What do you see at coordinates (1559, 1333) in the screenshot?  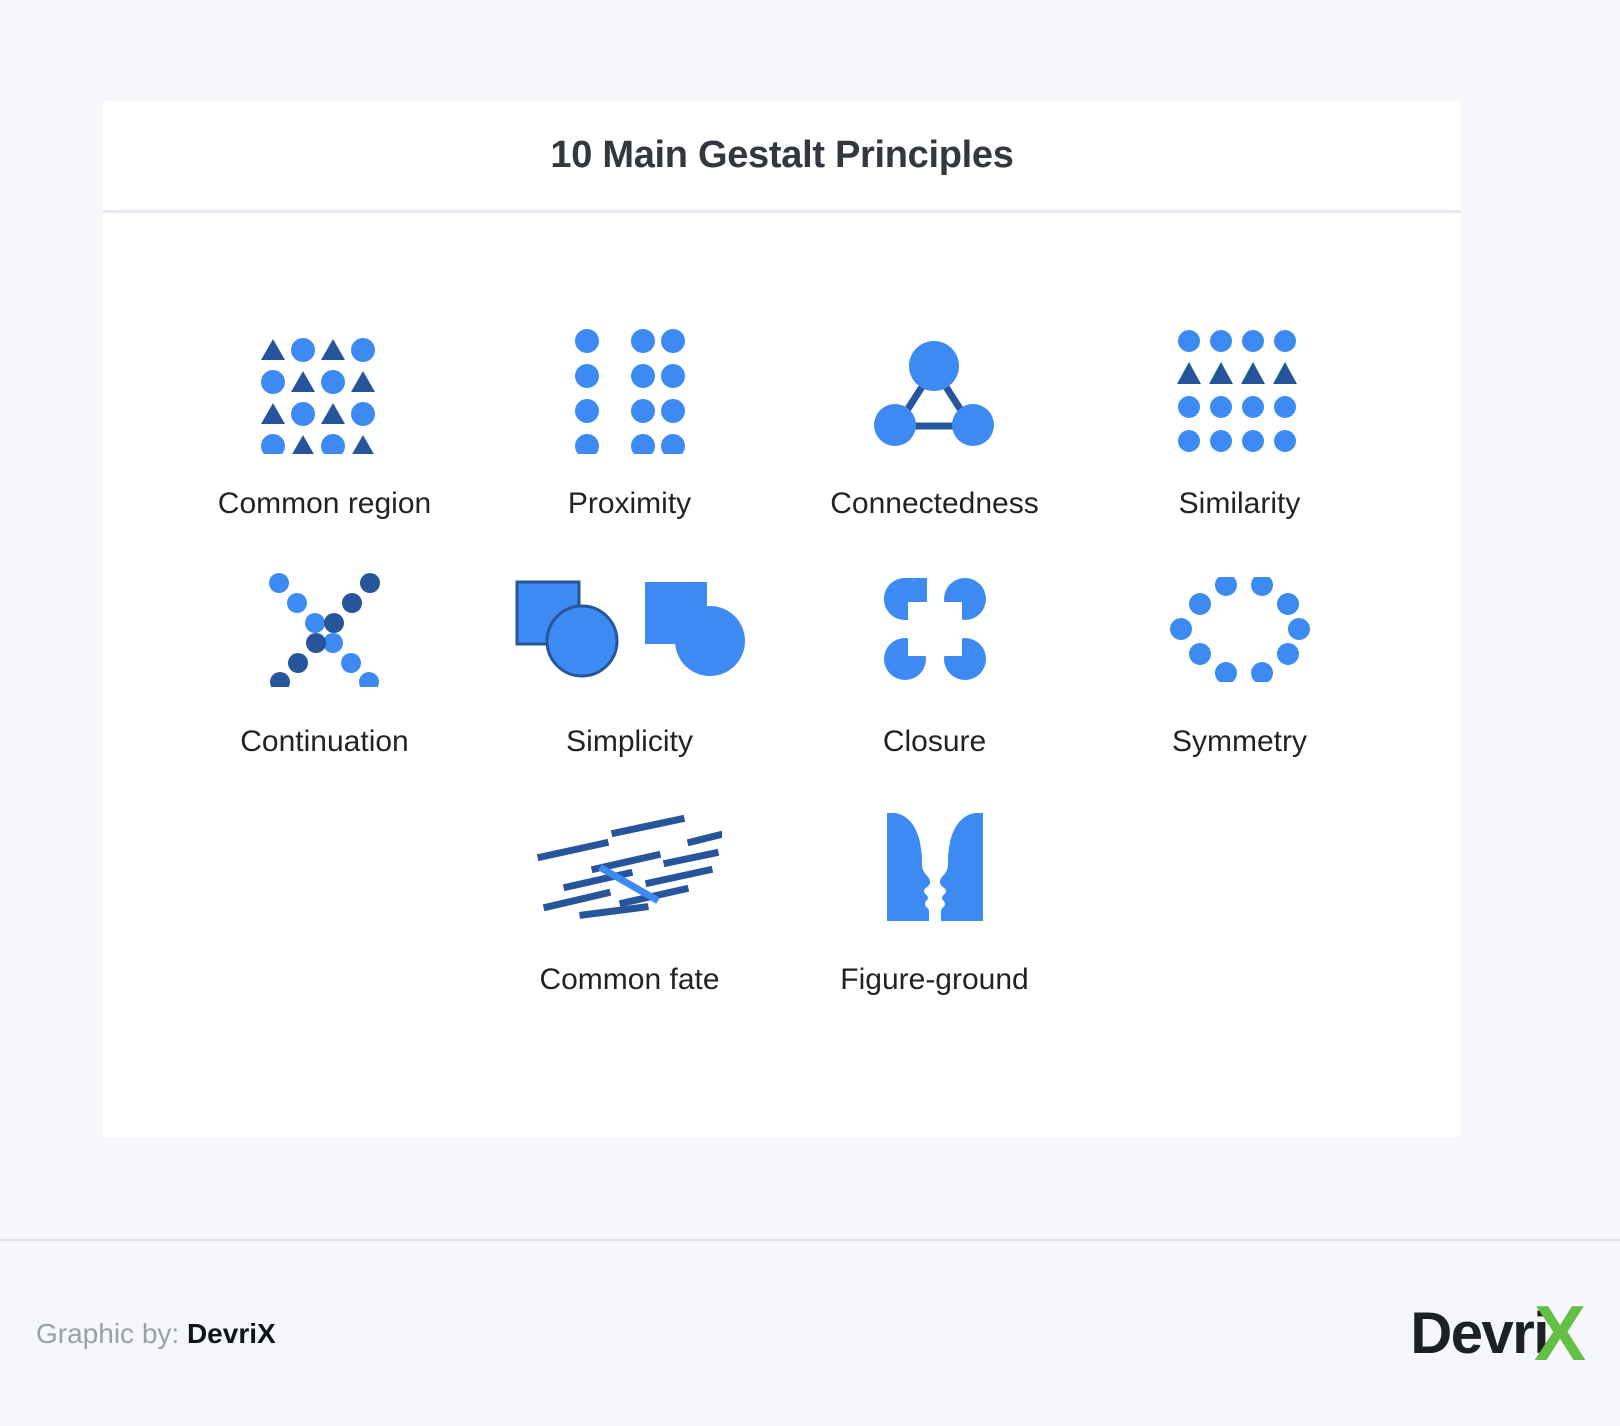 I see `logo-x-mark-icon: X` at bounding box center [1559, 1333].